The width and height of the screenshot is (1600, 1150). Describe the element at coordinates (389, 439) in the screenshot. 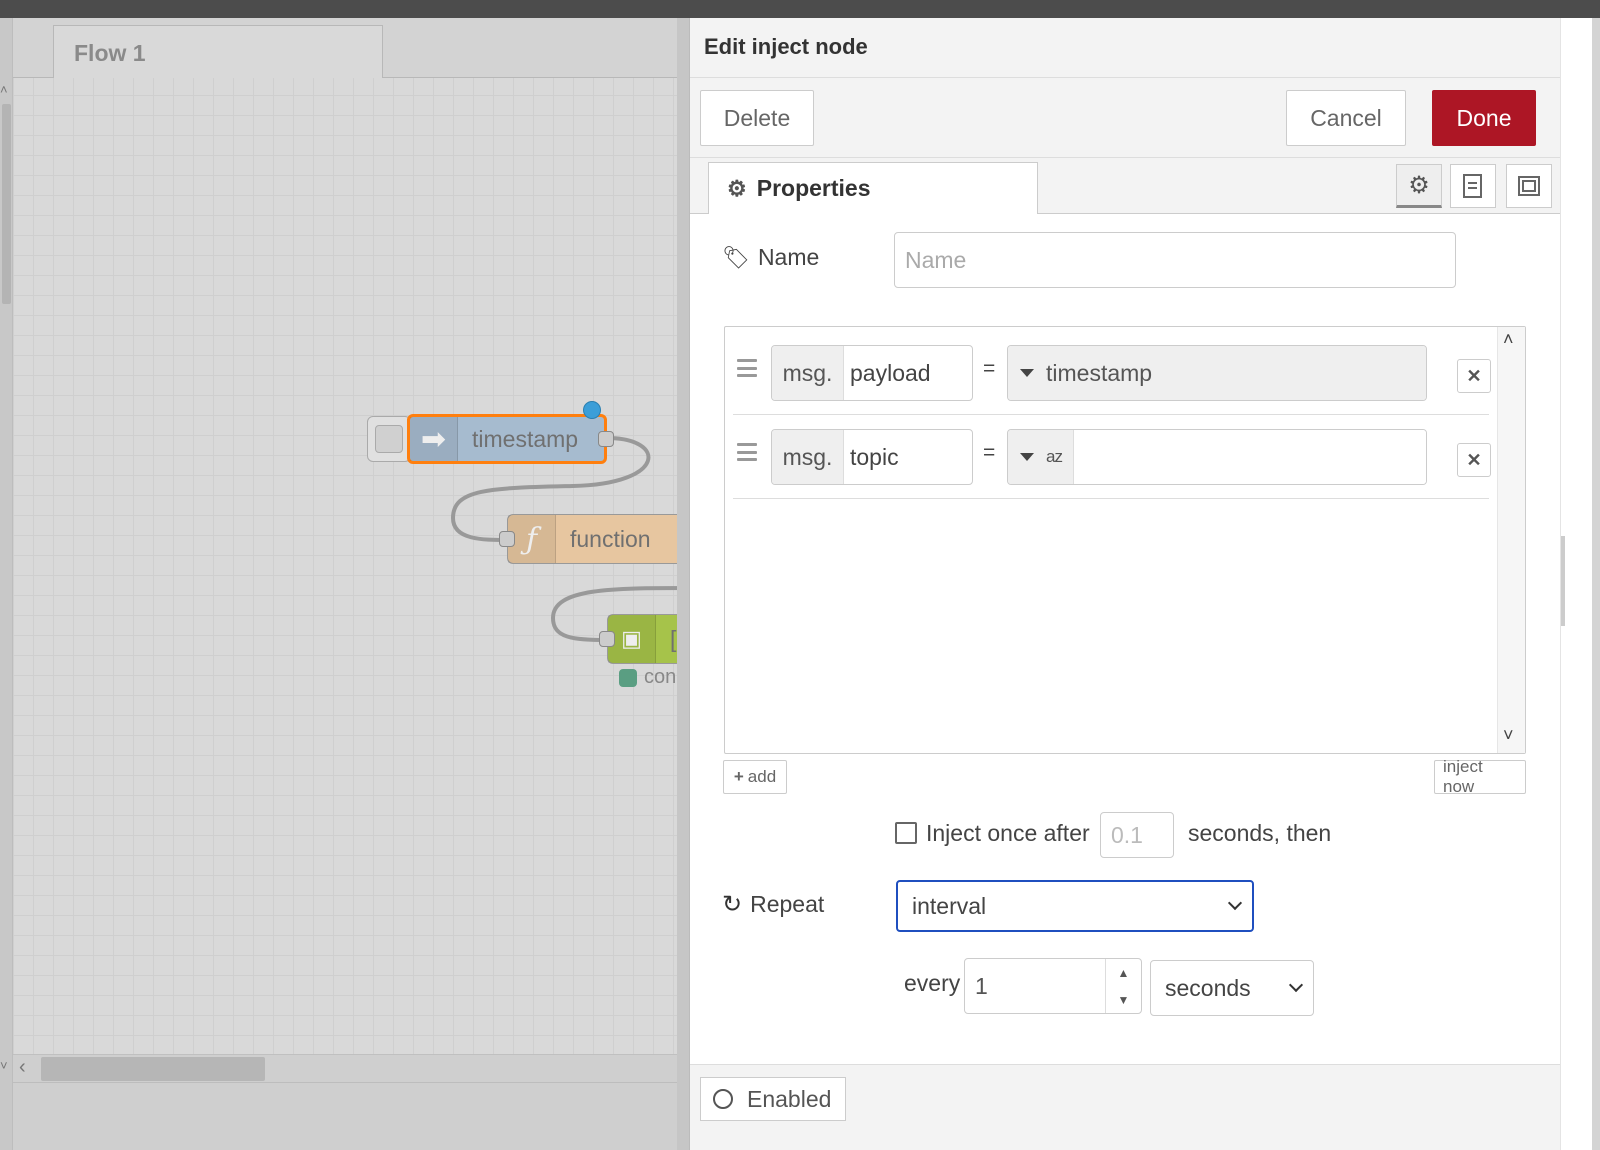

I see `inject-button` at that location.